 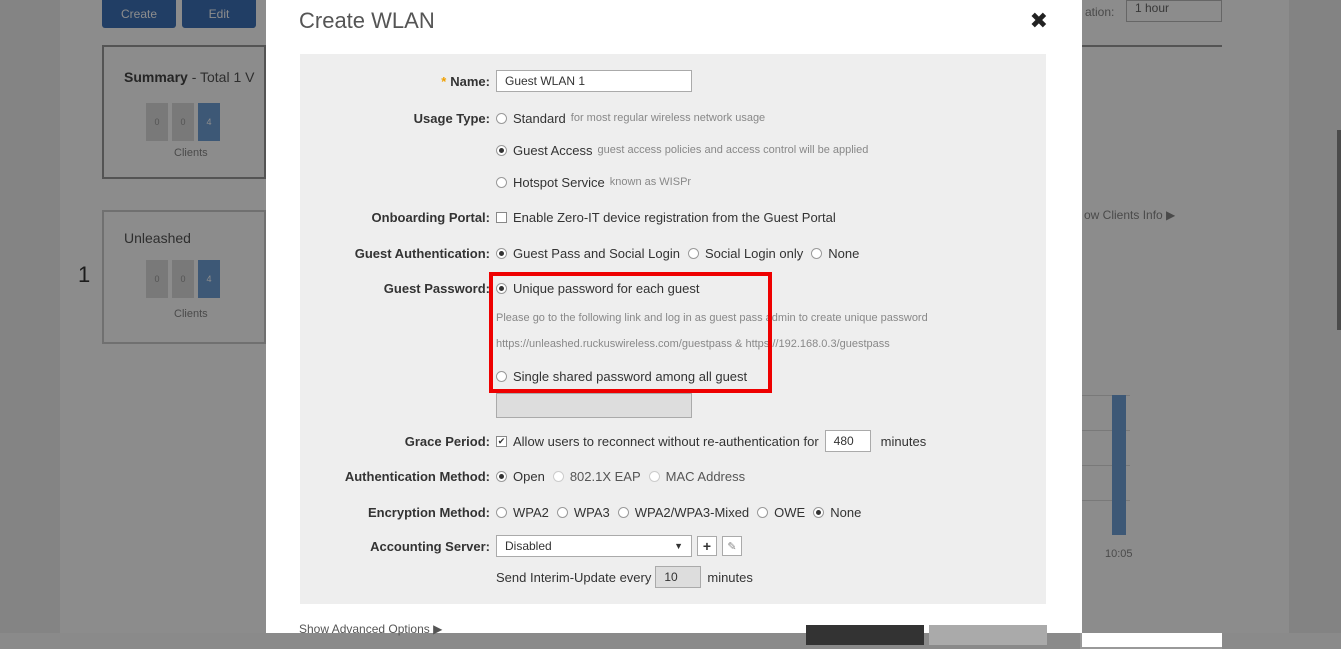 I want to click on ok-button, so click(x=865, y=635).